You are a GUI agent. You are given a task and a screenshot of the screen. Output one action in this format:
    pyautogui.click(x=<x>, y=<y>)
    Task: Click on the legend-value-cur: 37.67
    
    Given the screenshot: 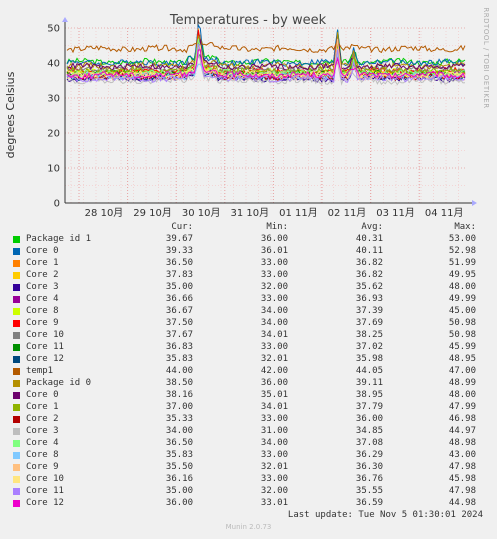 What is the action you would take?
    pyautogui.click(x=179, y=335)
    